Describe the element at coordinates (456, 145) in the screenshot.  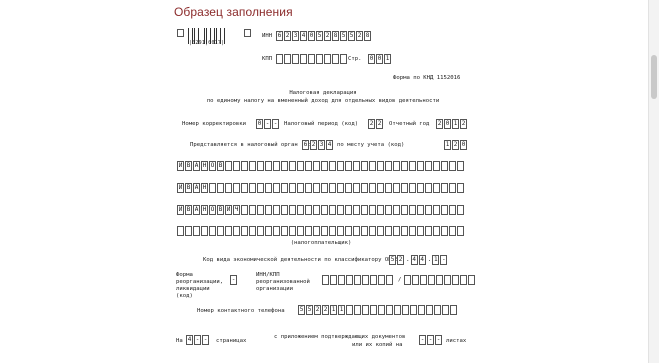
I see `location-field: 120` at that location.